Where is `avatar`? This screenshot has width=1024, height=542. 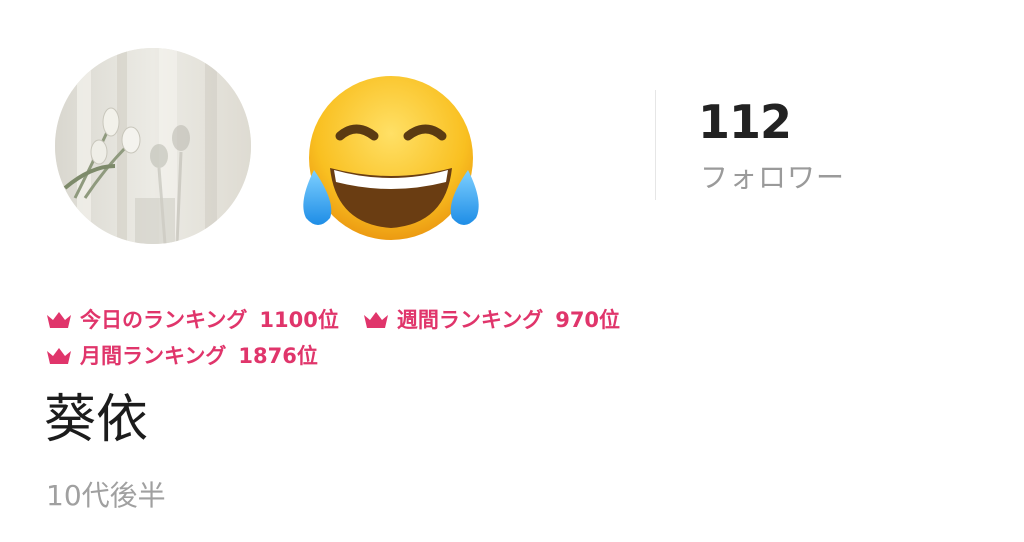 avatar is located at coordinates (153, 146).